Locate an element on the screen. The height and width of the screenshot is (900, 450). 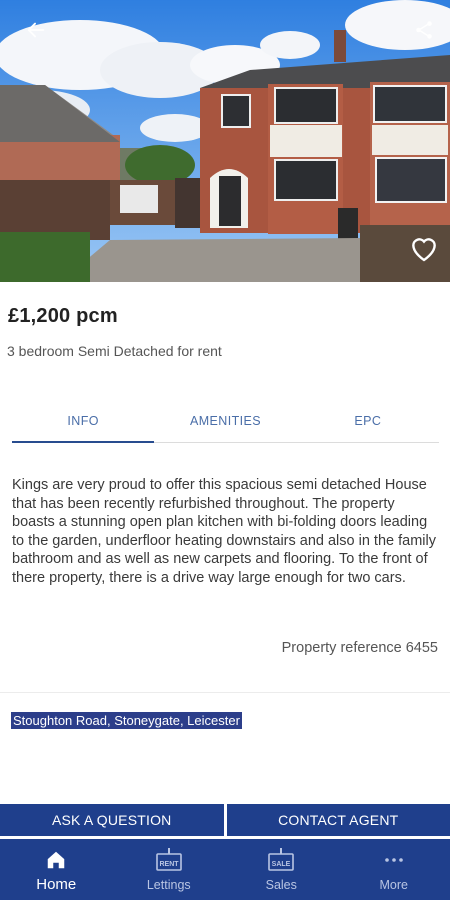
nav-sales: SALE Sales is located at coordinates (281, 869).